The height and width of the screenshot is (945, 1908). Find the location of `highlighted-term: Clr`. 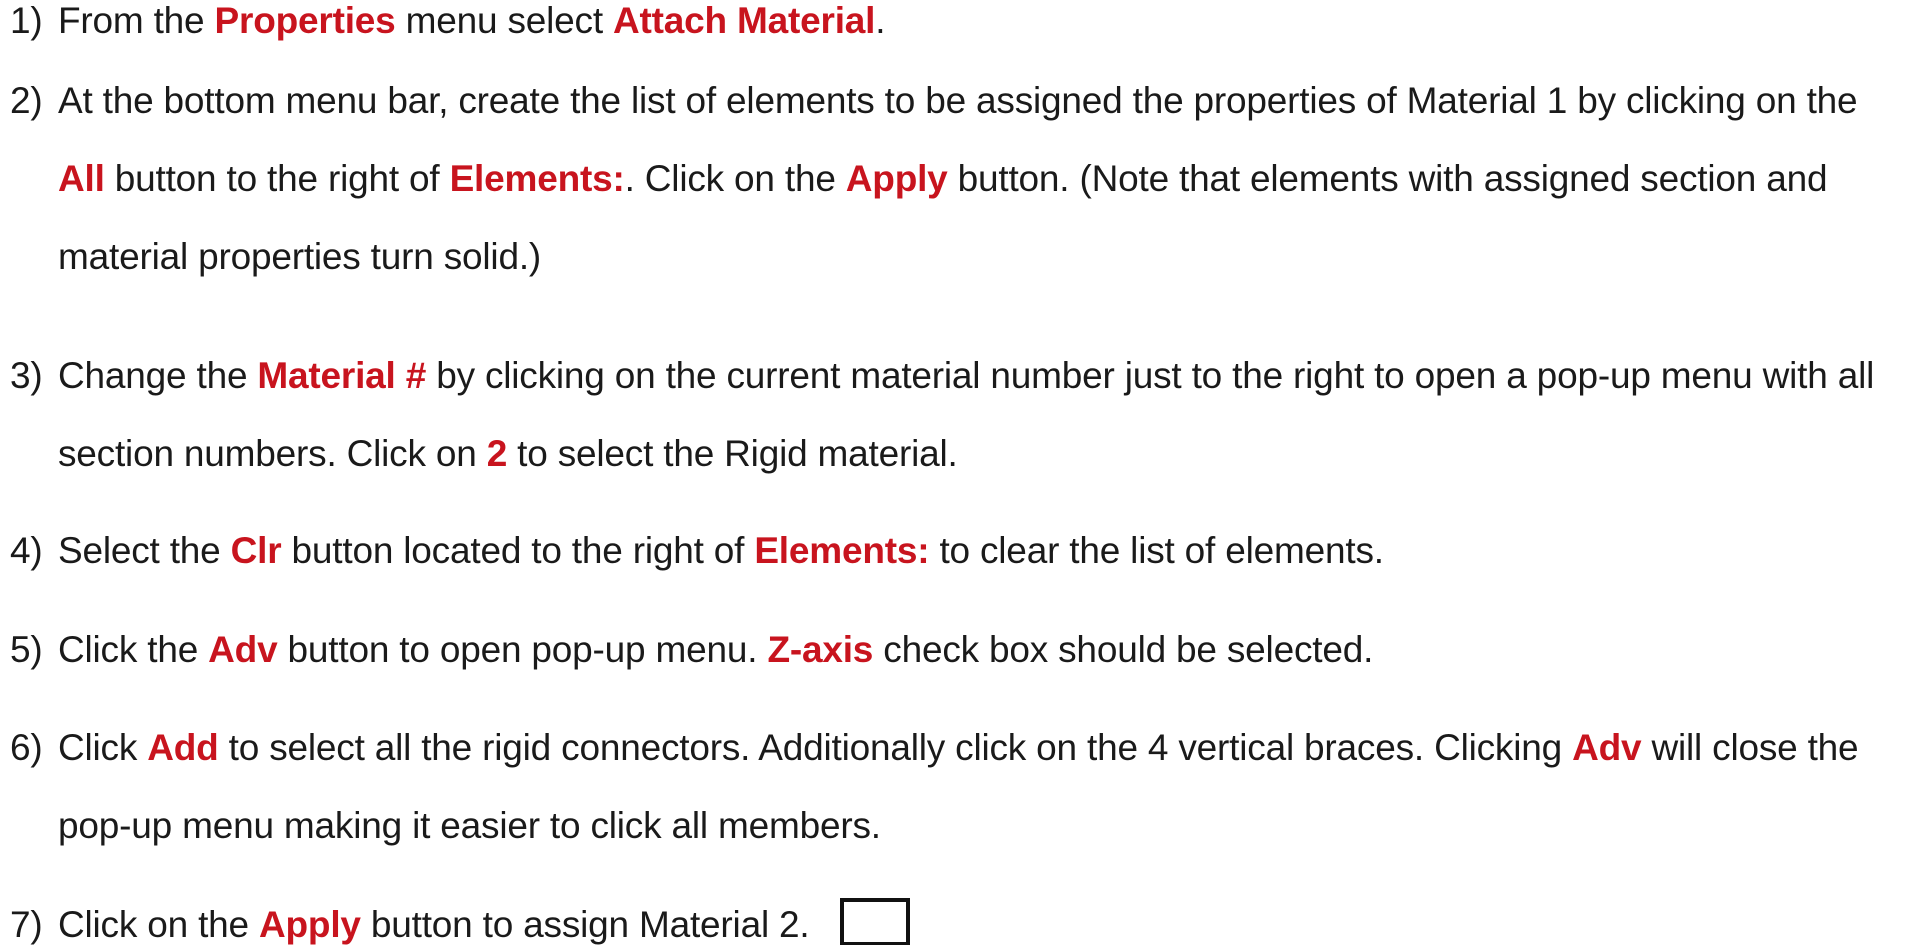

highlighted-term: Clr is located at coordinates (256, 550).